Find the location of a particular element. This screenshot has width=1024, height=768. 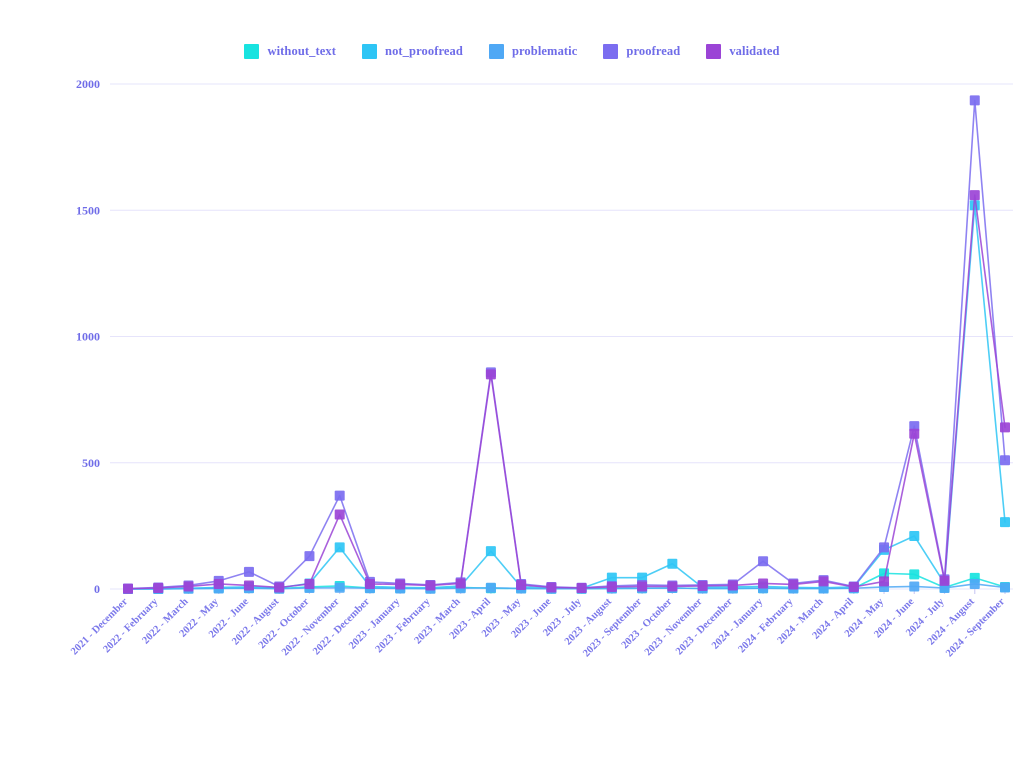

xtick-label-29: 2024 - September is located at coordinates (975, 627).